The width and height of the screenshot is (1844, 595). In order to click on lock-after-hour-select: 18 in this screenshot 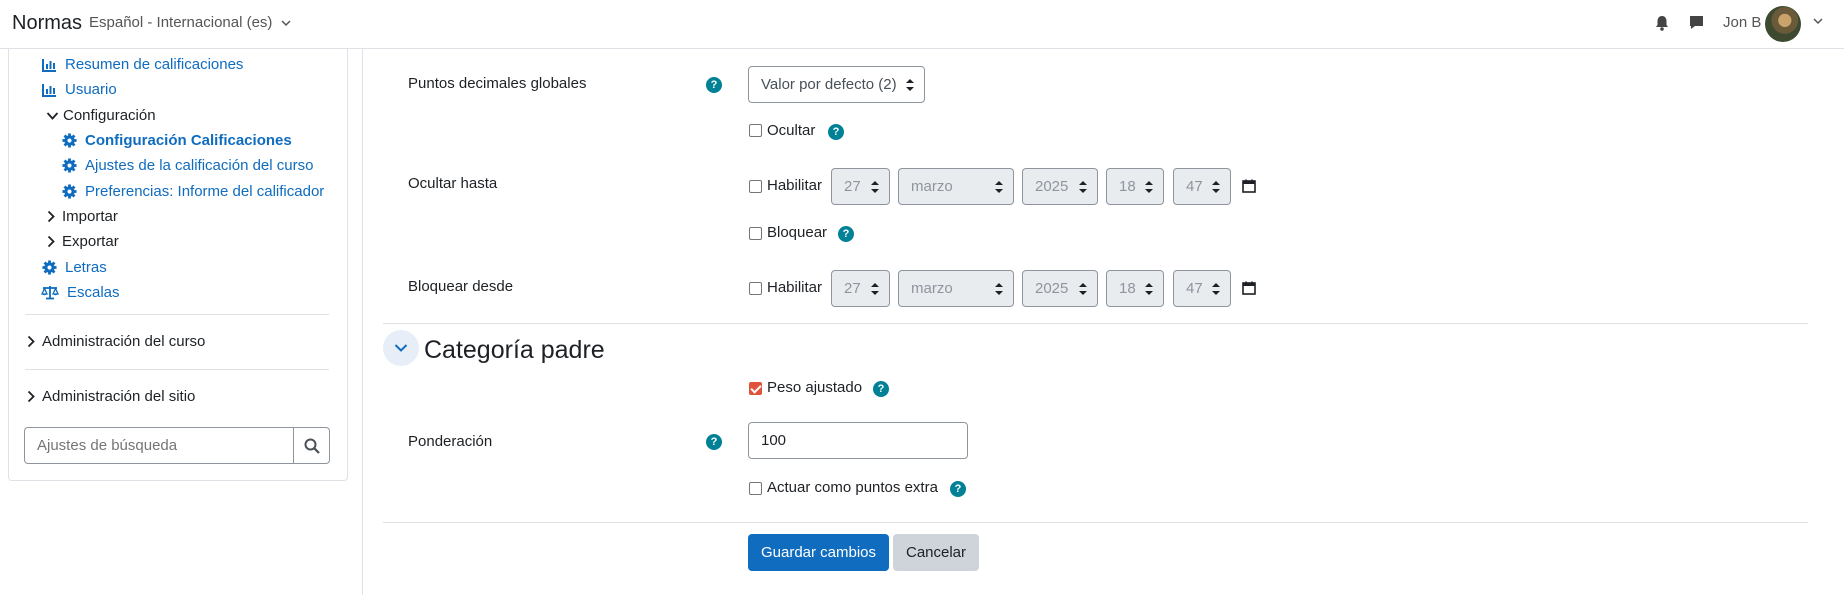, I will do `click(1135, 288)`.